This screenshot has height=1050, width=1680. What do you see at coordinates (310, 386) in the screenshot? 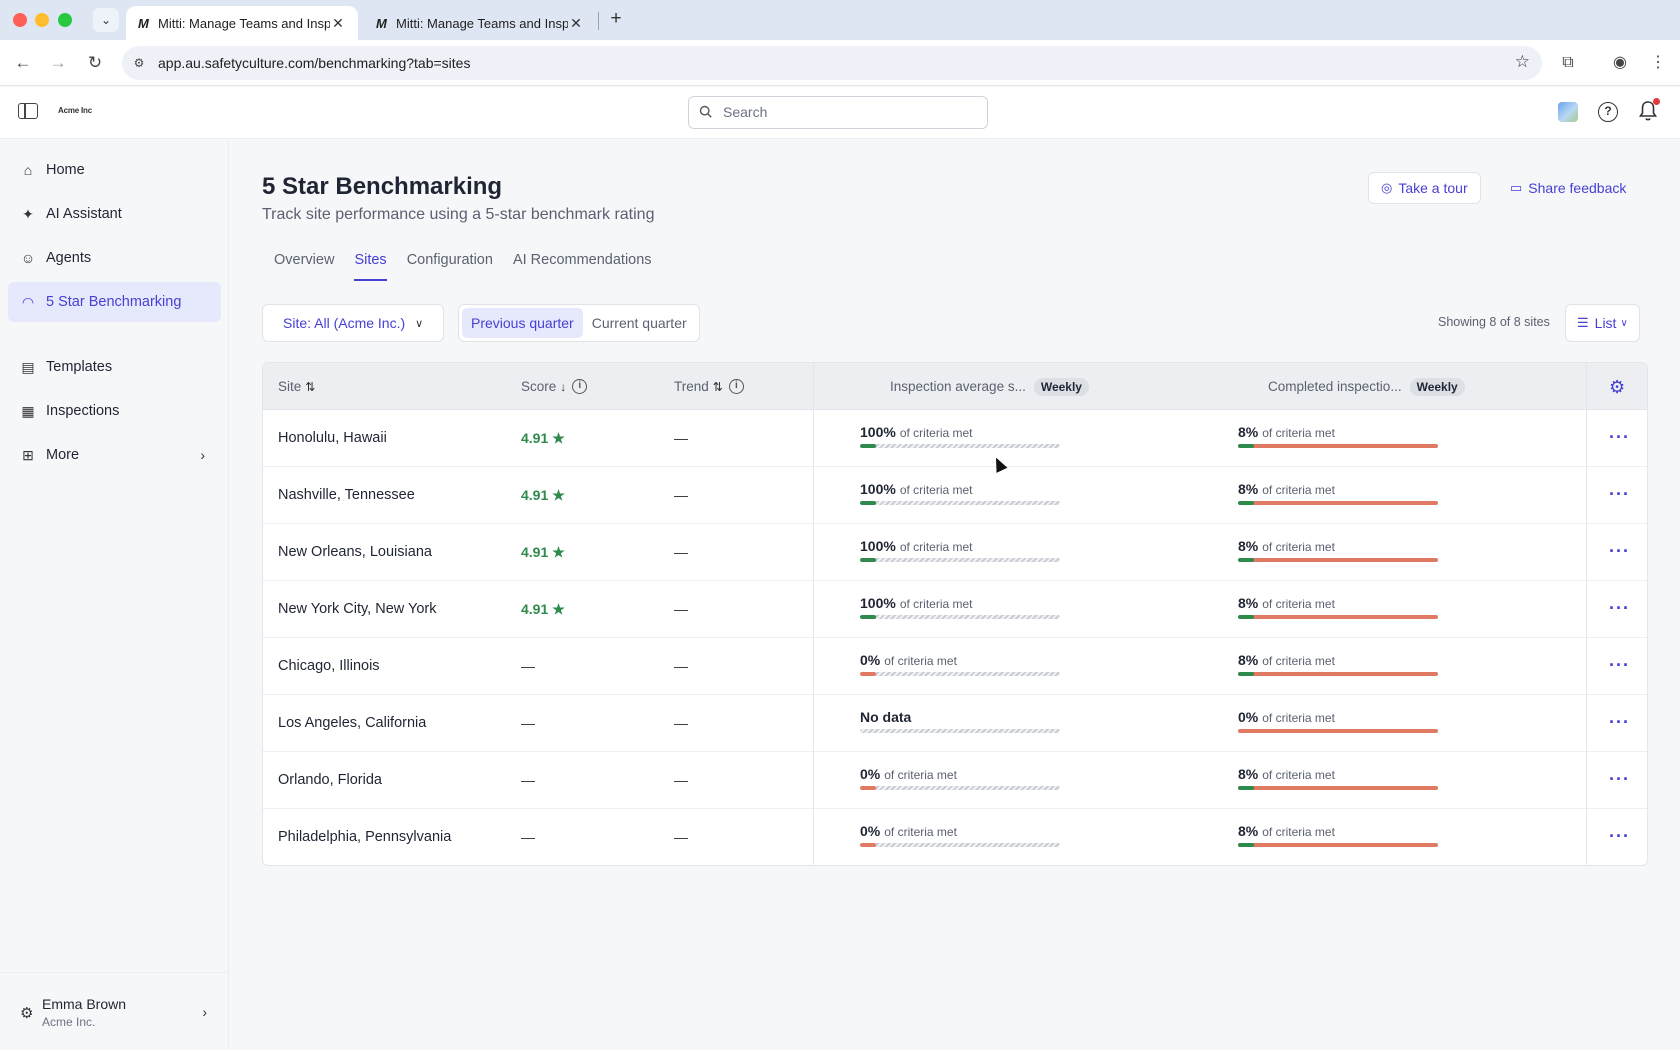
I see `sort-icon: ⇅` at bounding box center [310, 386].